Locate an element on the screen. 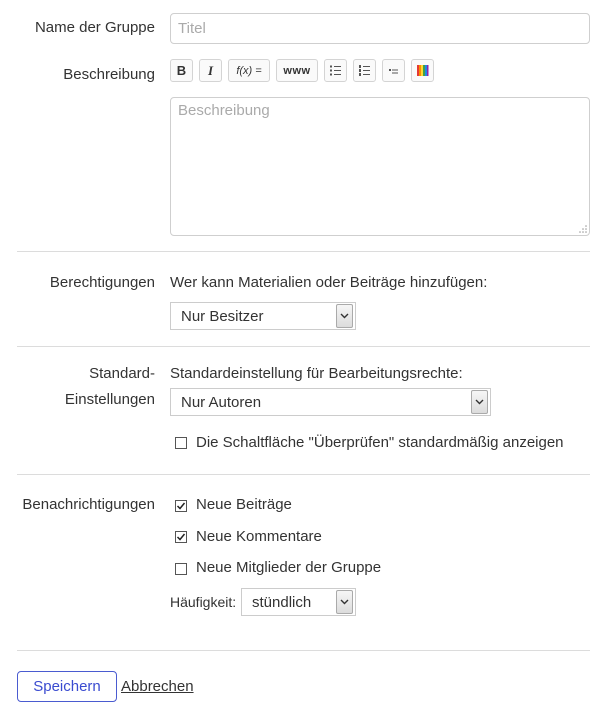  edit-rights-select: Nur Autoren is located at coordinates (330, 402).